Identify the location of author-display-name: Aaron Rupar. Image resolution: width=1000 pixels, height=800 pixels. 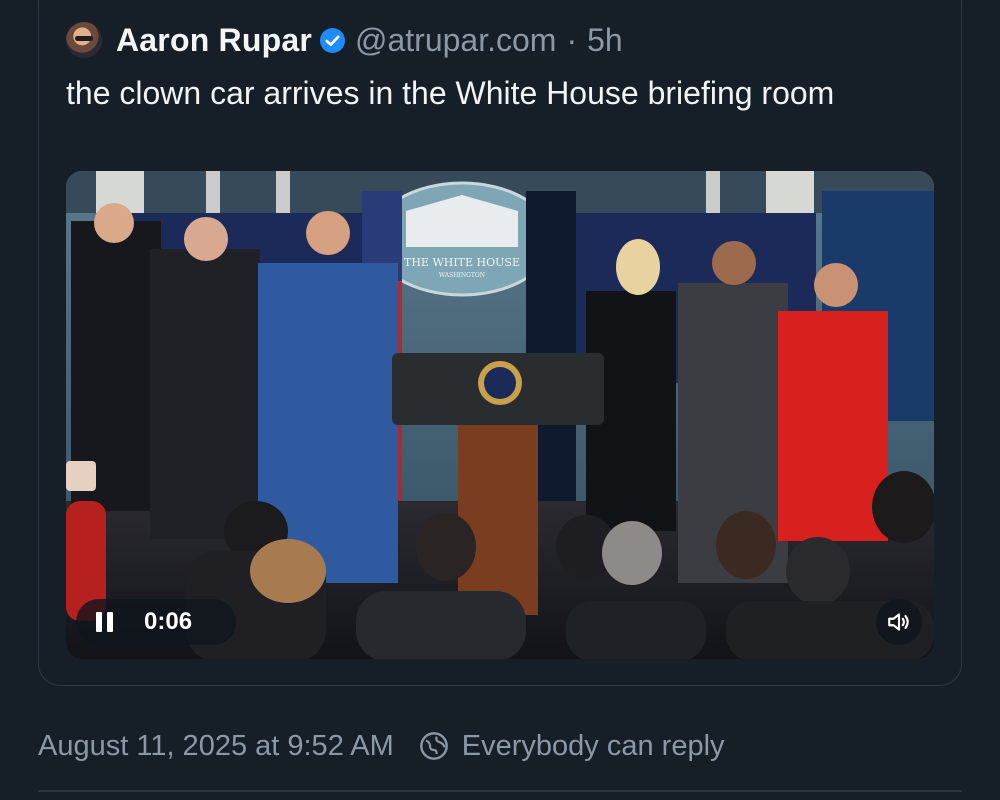
(214, 40).